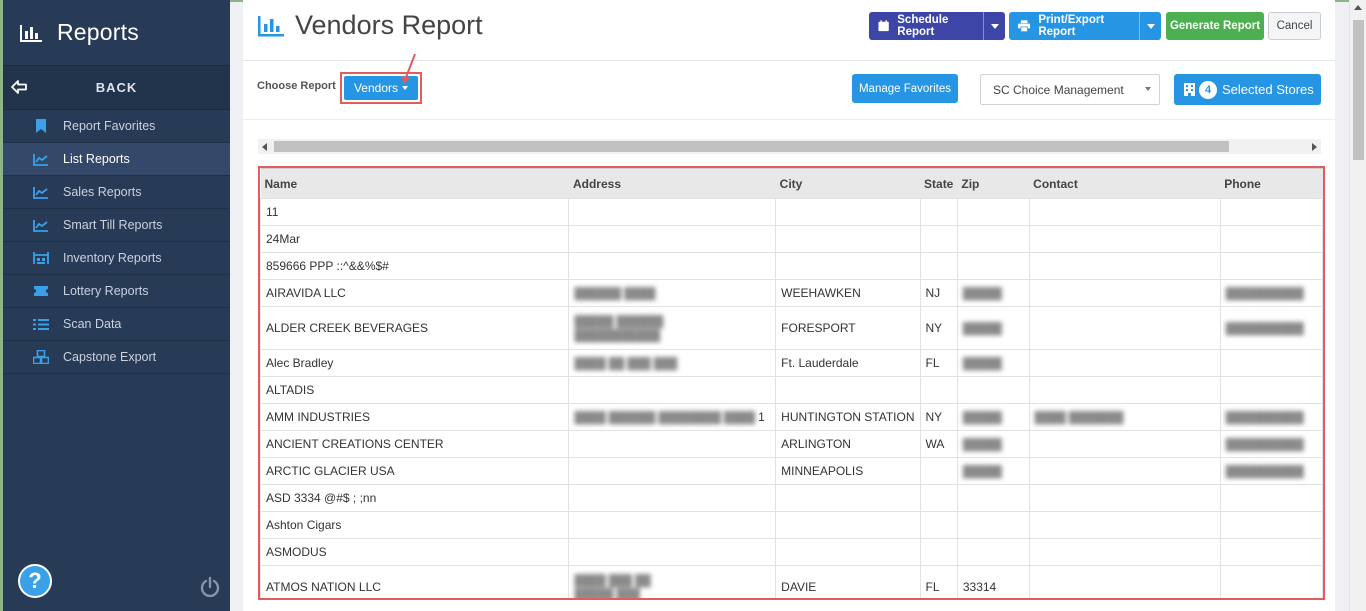  What do you see at coordinates (1271, 183) in the screenshot?
I see `column-header-phone: Phone` at bounding box center [1271, 183].